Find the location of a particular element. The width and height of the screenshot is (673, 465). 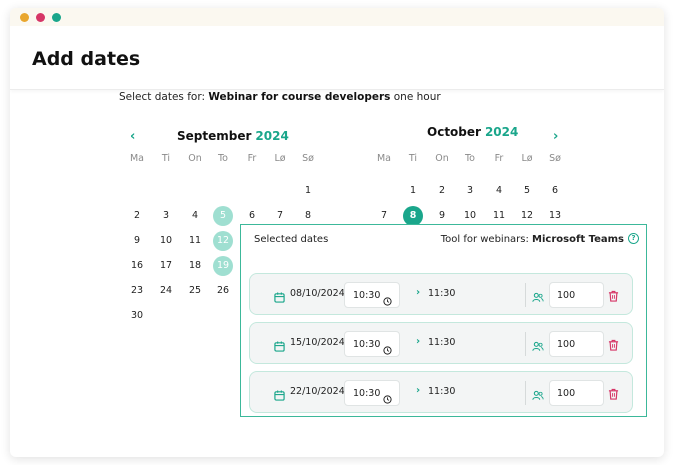

subtitle-suffix: one hour is located at coordinates (415, 97).